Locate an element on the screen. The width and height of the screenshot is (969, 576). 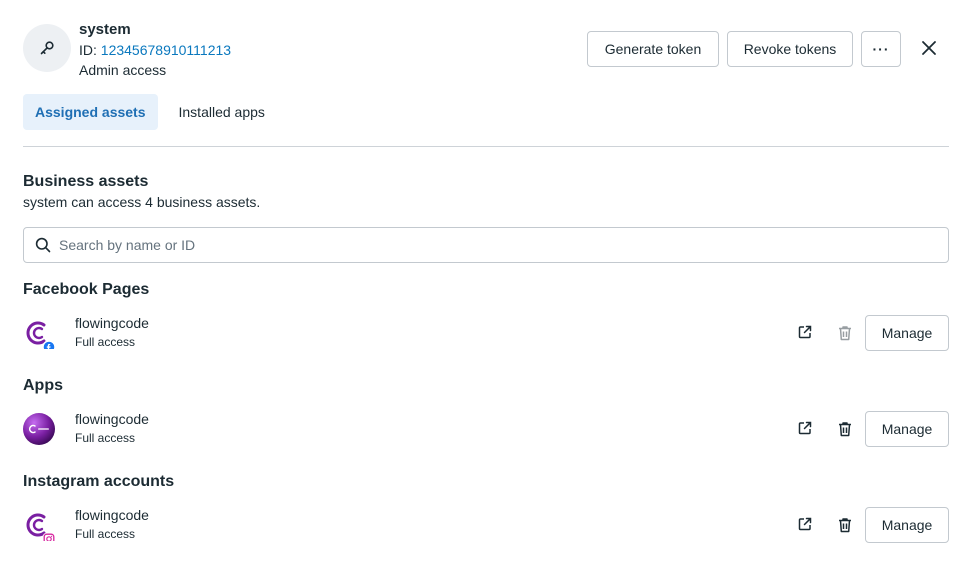
user-id: ID: 12345678910111213 is located at coordinates (155, 50).